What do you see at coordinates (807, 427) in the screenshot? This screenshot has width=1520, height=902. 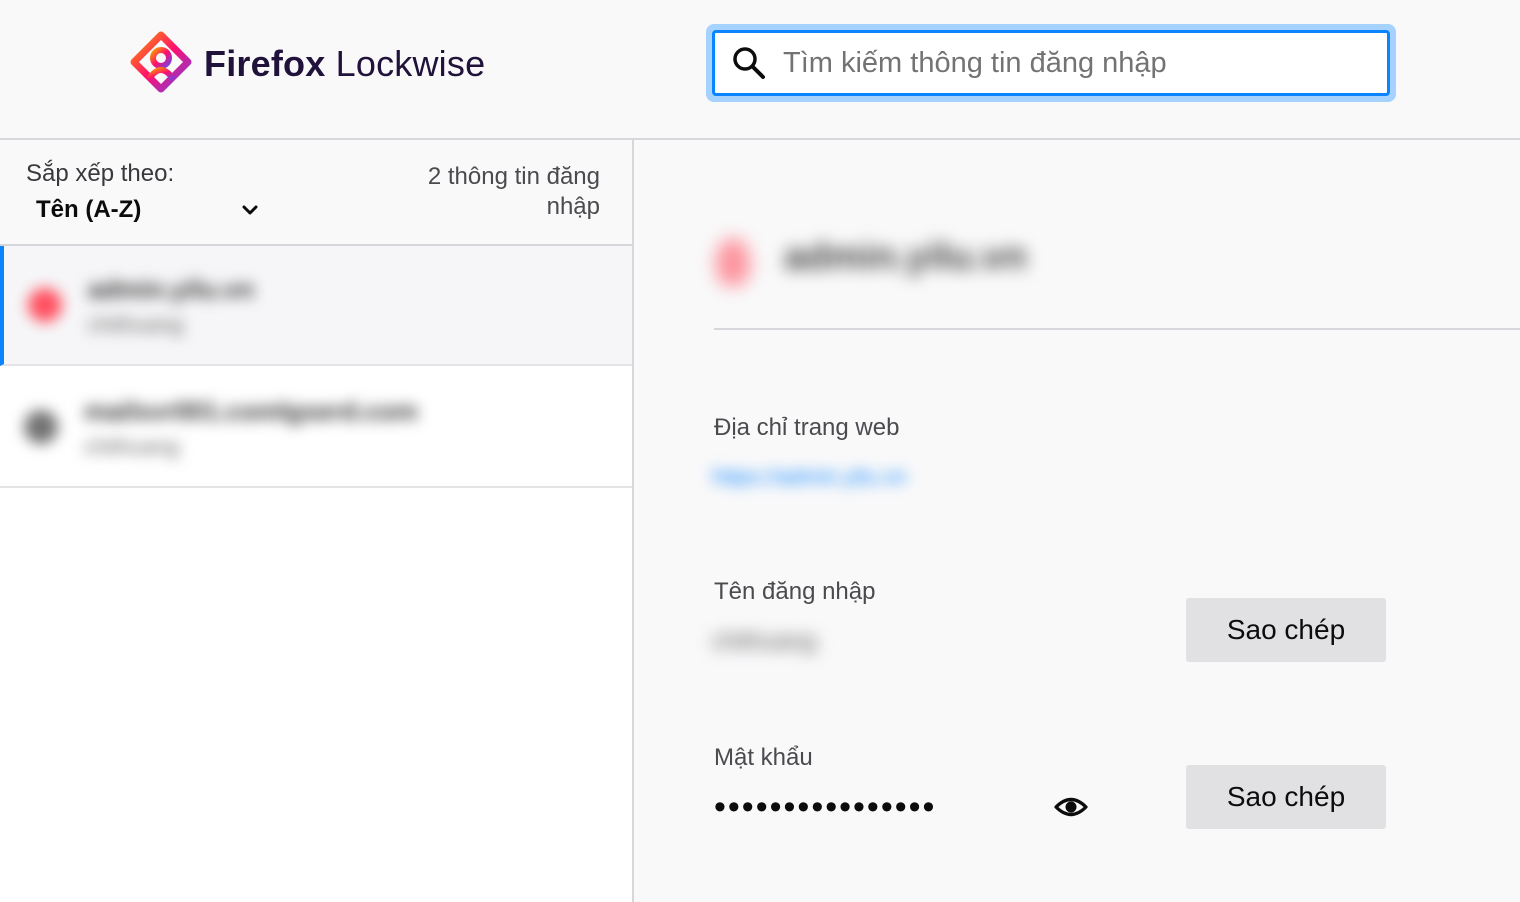 I see `website-label: Địa chỉ trang web` at bounding box center [807, 427].